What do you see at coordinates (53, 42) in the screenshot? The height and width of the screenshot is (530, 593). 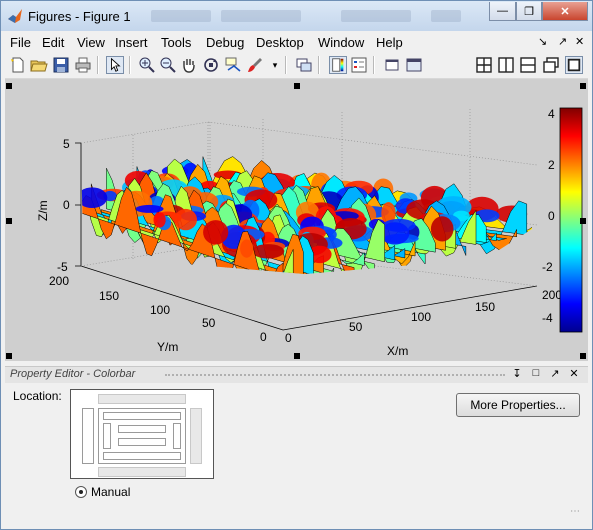 I see `menu-edit: Edit` at bounding box center [53, 42].